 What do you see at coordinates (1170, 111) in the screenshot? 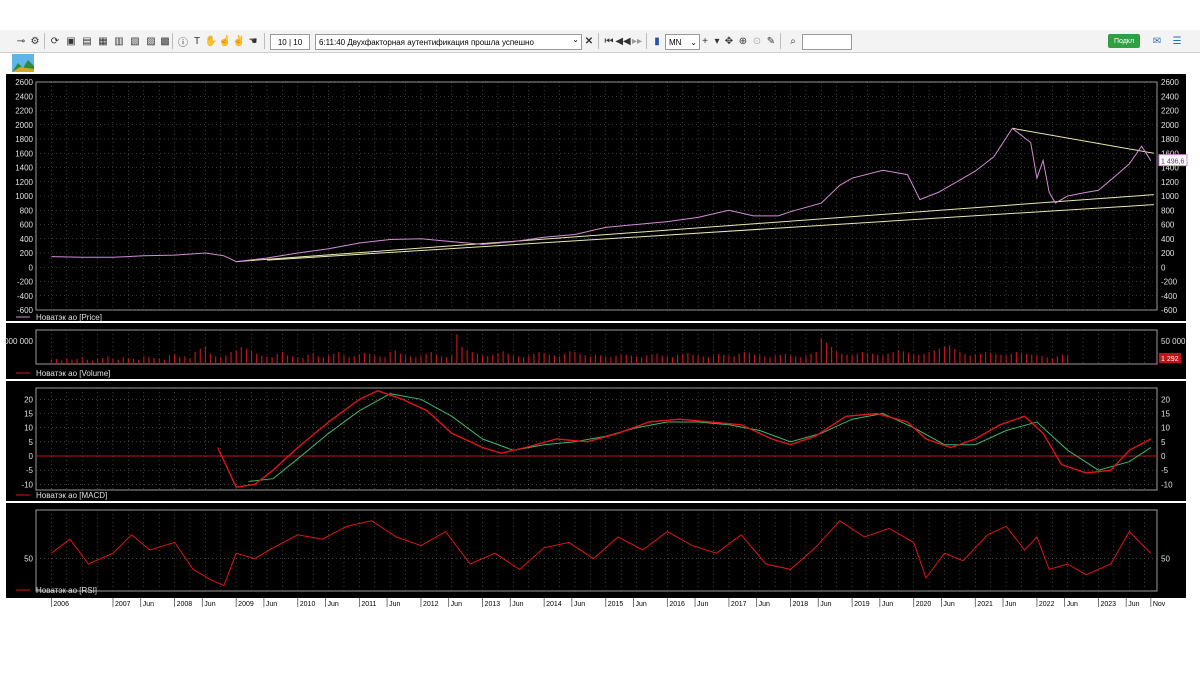
I see `y-tick-label-right: 2200` at bounding box center [1170, 111].